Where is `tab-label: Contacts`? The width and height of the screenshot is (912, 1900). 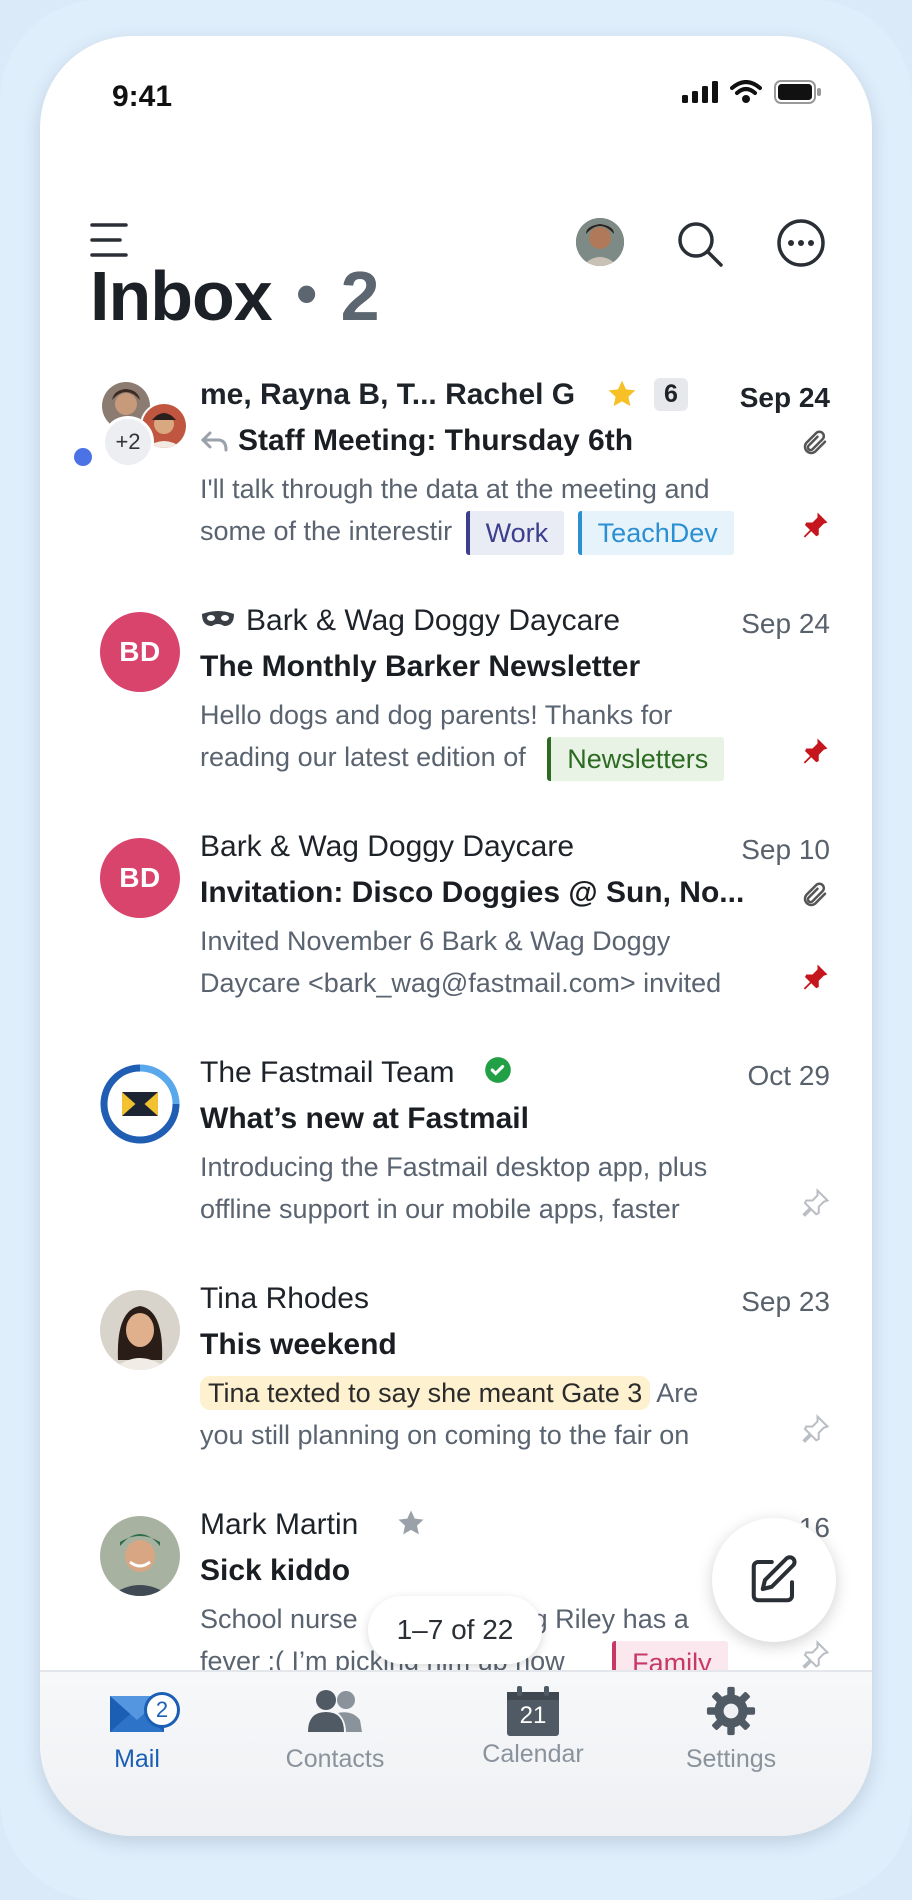 tab-label: Contacts is located at coordinates (335, 1759).